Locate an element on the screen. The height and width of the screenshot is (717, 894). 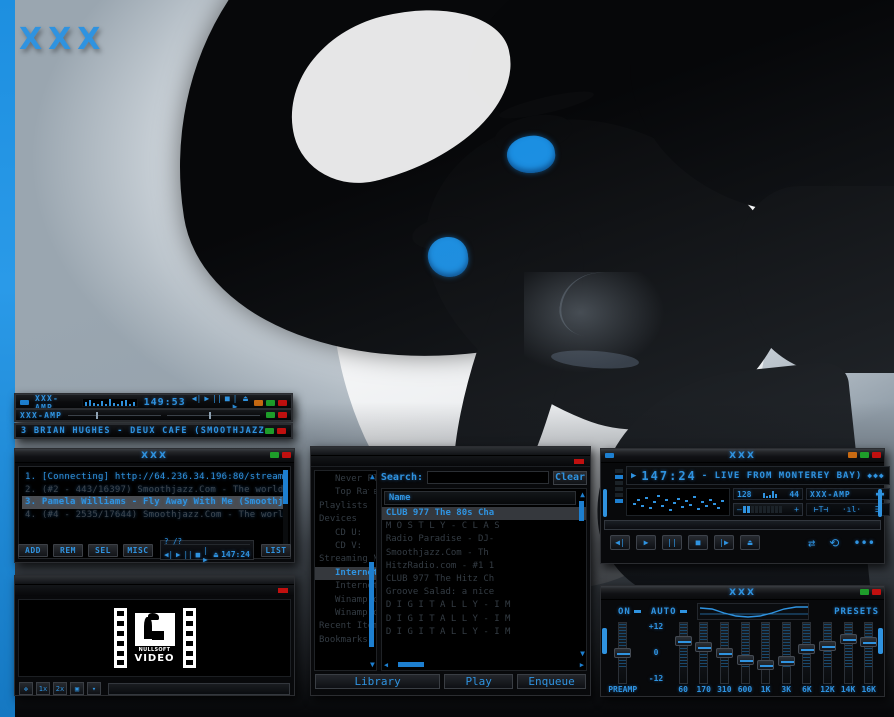
video-seek-bar is located at coordinates (199, 688).